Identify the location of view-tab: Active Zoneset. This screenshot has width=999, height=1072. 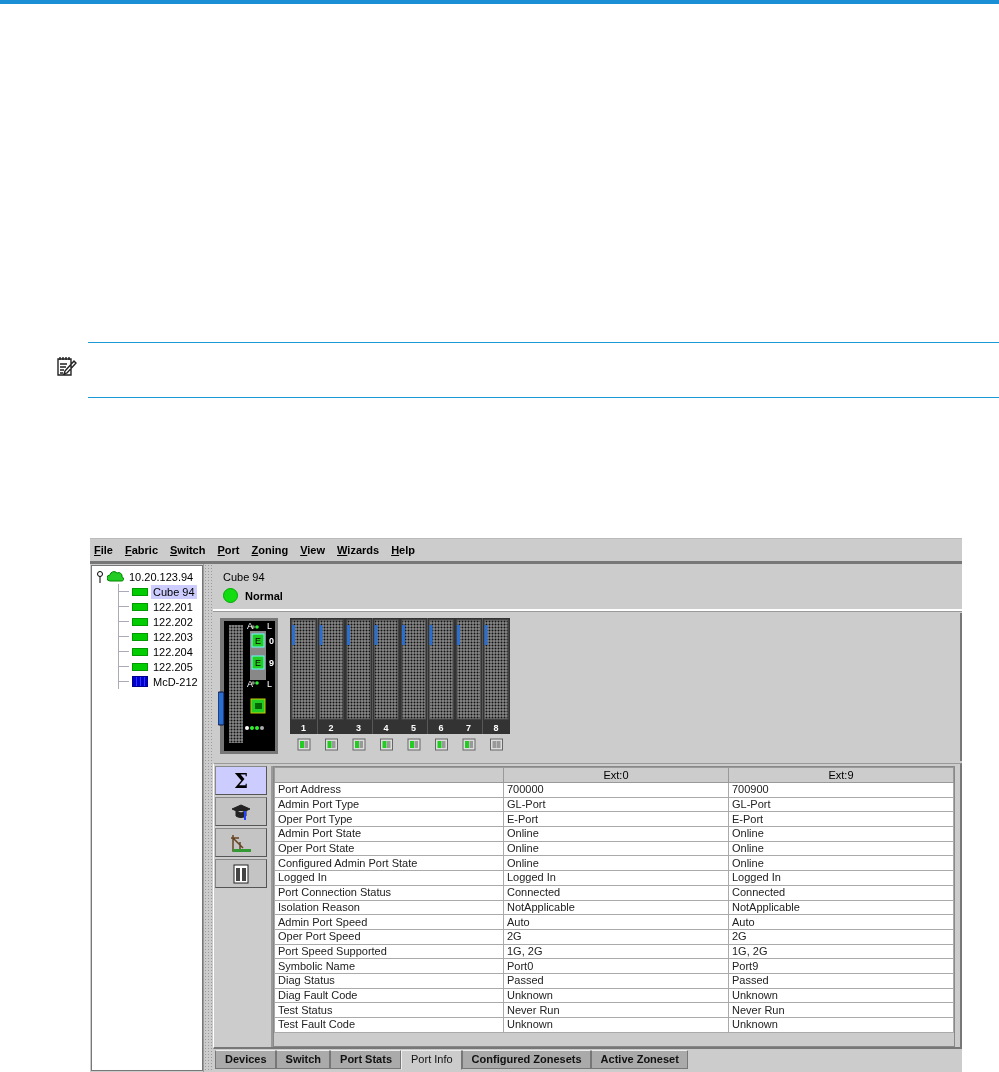
(639, 1059).